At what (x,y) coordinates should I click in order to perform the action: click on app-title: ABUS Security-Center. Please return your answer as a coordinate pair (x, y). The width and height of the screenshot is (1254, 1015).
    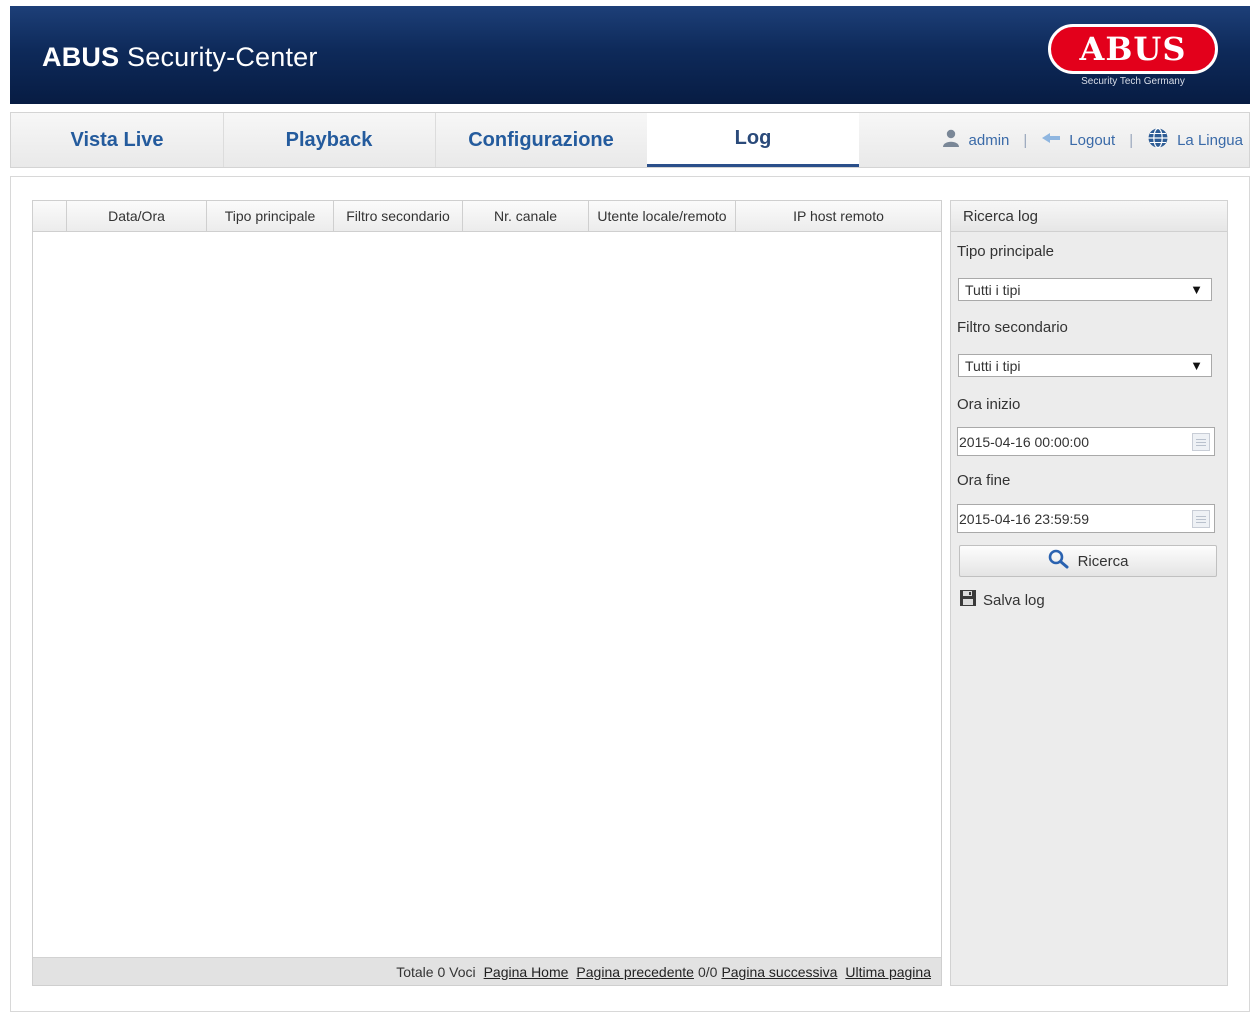
    Looking at the image, I should click on (180, 57).